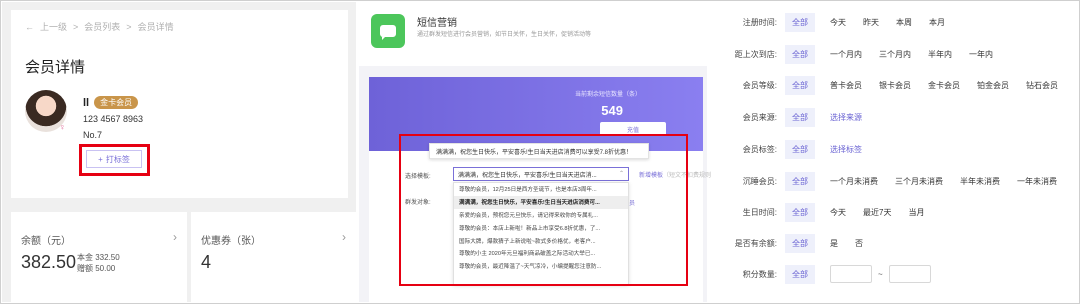 This screenshot has height=304, width=1080. What do you see at coordinates (884, 181) in the screenshot?
I see `filter-row-dormant: 沉睡会员: 全部 一个月未消费 三个月未消费 半年未消费 一年未消费` at bounding box center [884, 181].